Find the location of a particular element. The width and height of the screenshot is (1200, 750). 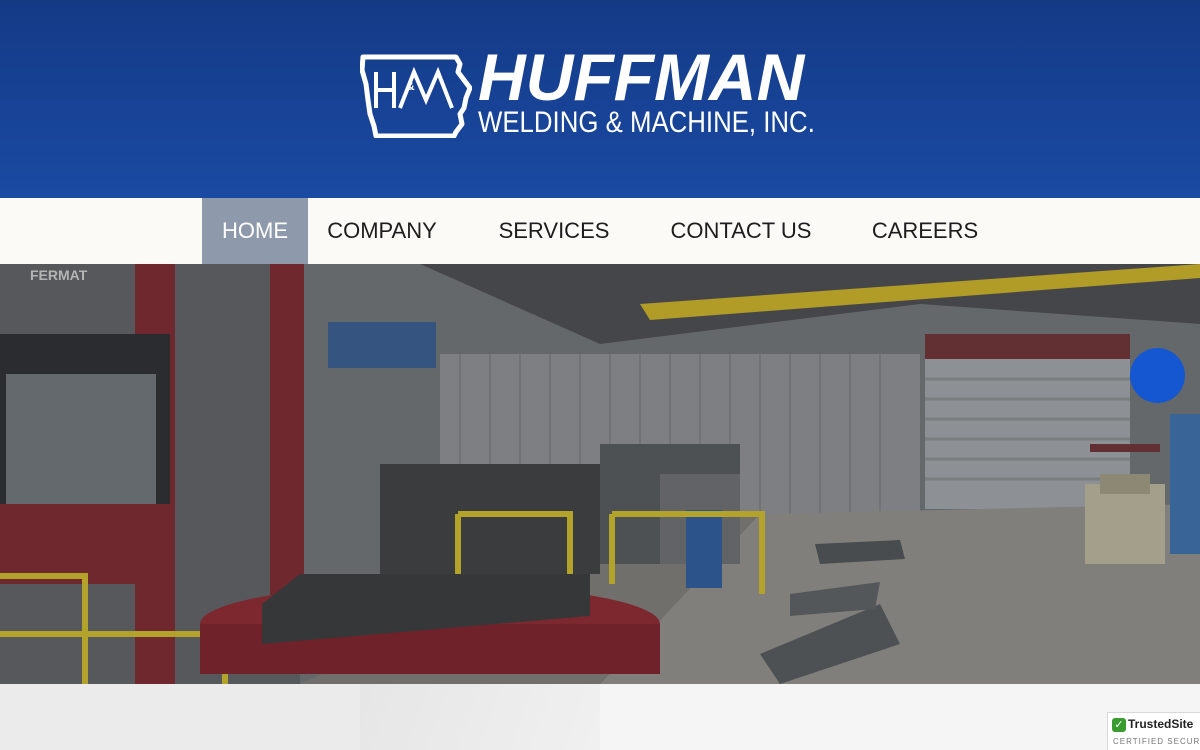

company-tagline: WELDING & MACHINE, INC. is located at coordinates (646, 122).